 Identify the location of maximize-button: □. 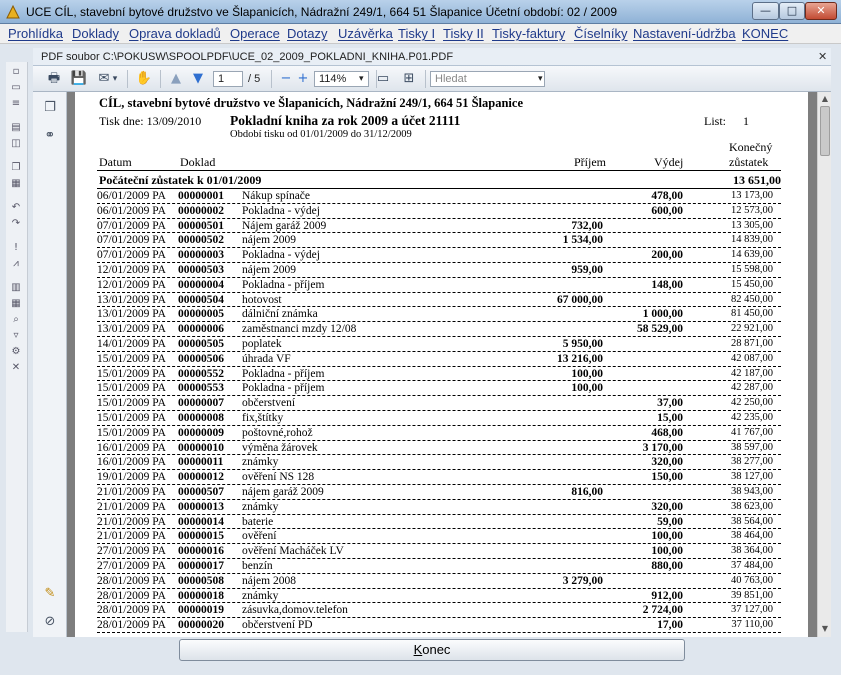
(792, 11).